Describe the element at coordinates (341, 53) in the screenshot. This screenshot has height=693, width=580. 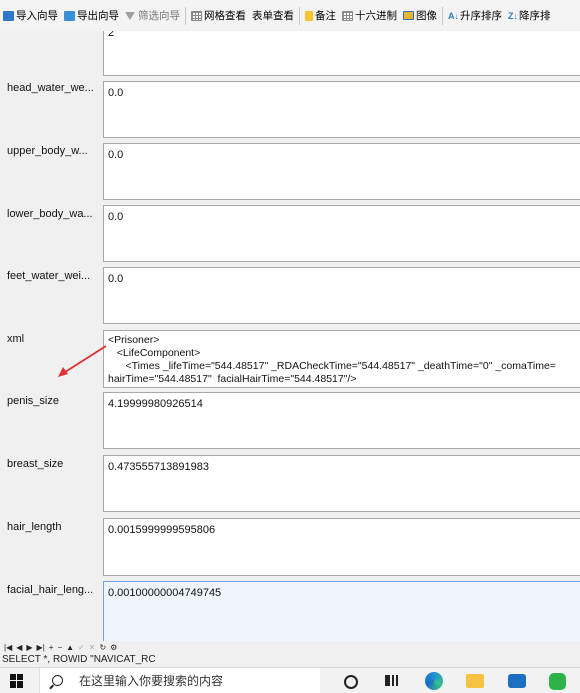
I see `field-value: 2` at that location.